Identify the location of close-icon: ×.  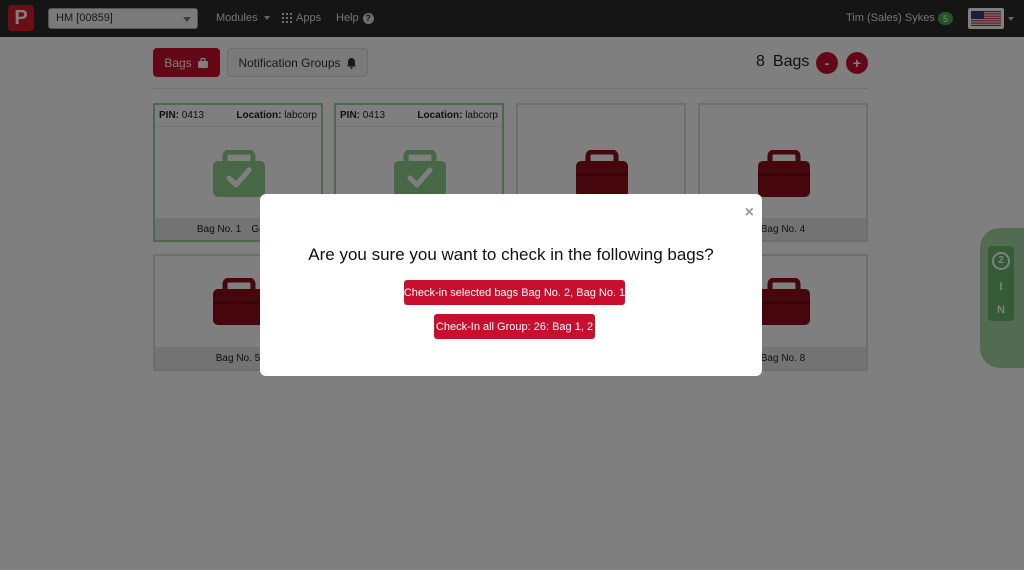
(749, 213).